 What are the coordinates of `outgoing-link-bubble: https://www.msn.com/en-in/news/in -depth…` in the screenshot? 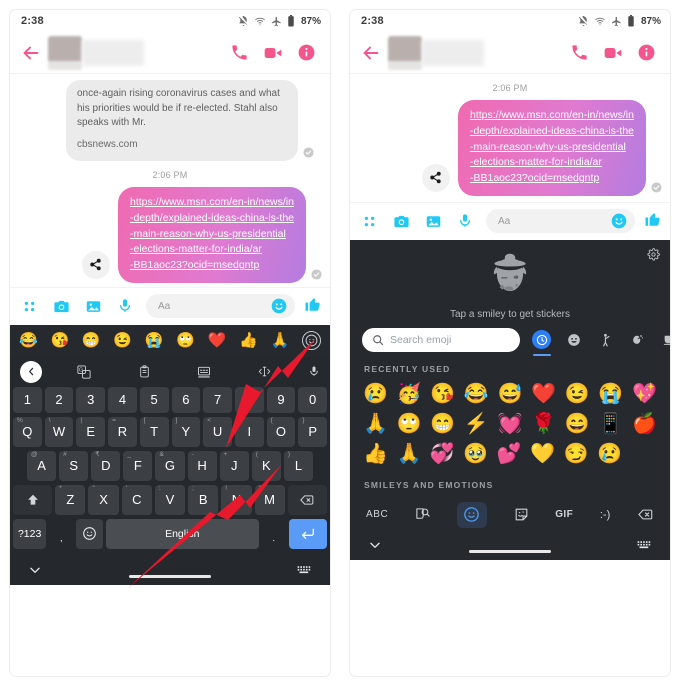 It's located at (211, 235).